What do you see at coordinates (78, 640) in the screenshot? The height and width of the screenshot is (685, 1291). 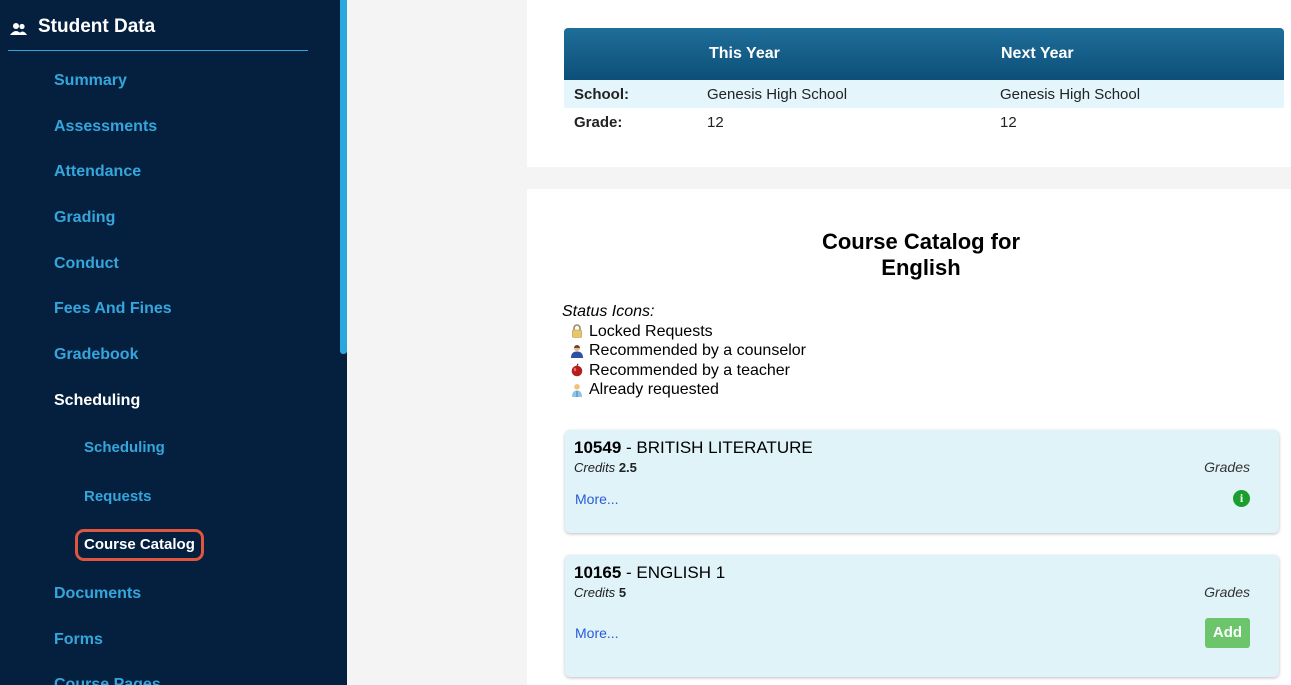 I see `sidebar-item-forms: Forms` at bounding box center [78, 640].